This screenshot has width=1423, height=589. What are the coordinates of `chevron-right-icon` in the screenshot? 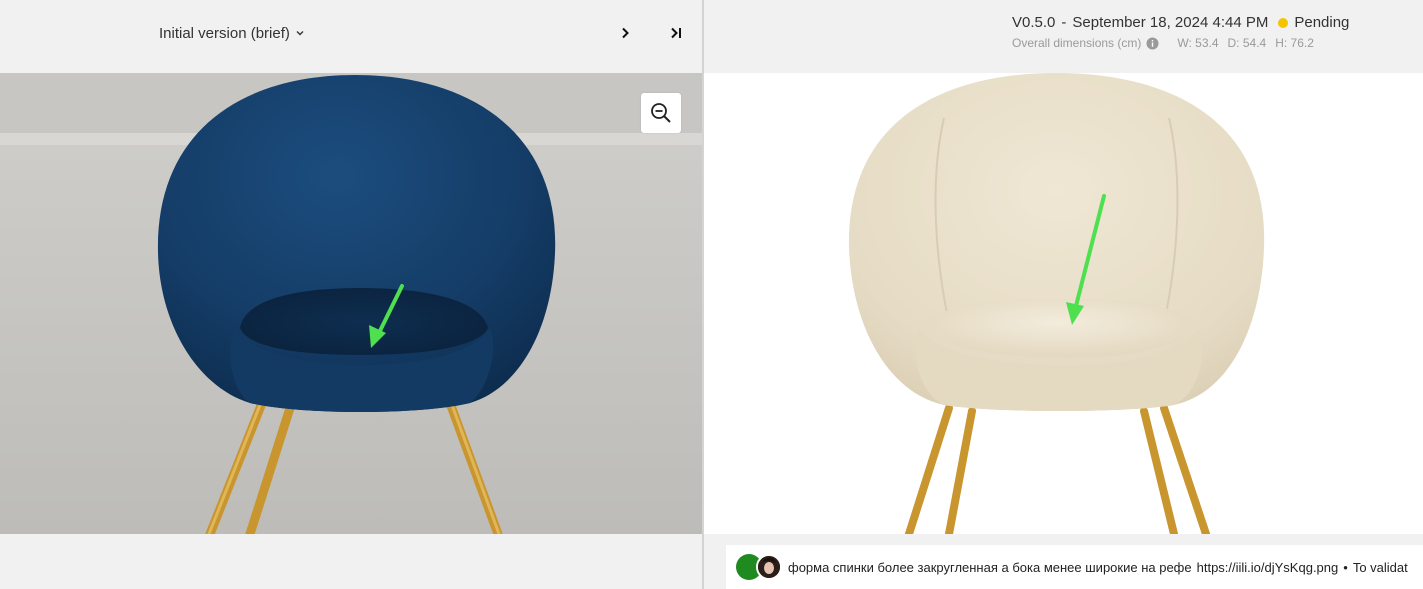 It's located at (625, 33).